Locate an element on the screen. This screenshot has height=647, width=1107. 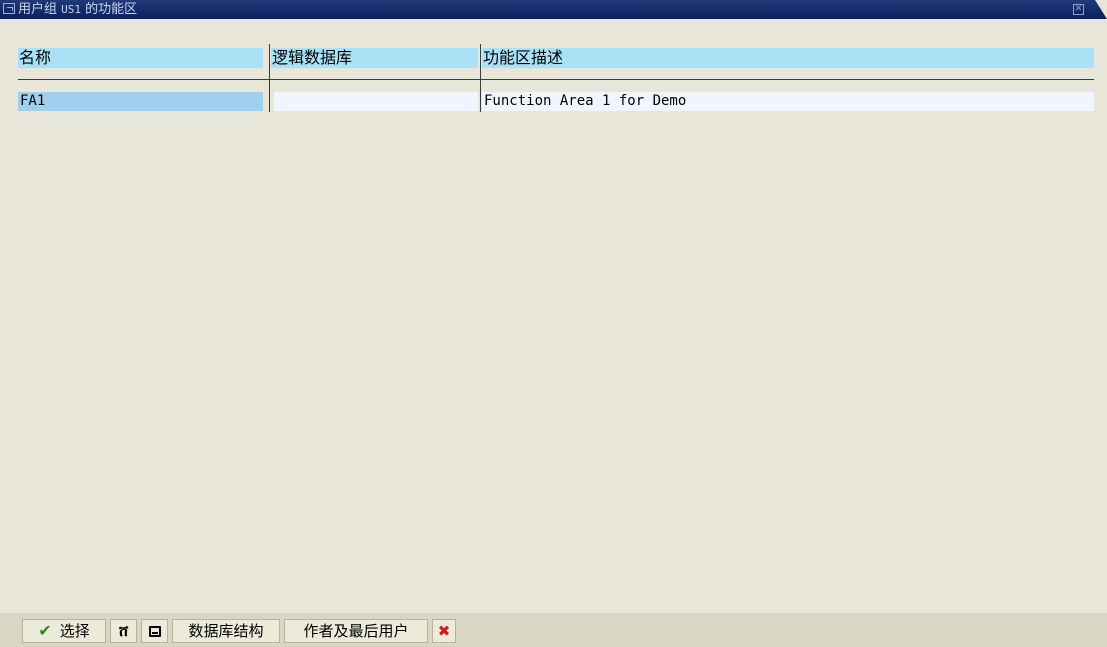
check-icon: ✔ is located at coordinates (45, 630).